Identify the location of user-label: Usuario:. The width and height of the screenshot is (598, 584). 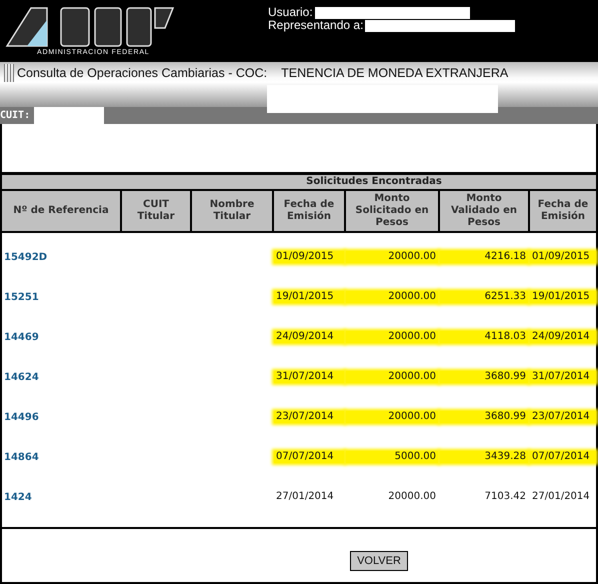
(290, 12).